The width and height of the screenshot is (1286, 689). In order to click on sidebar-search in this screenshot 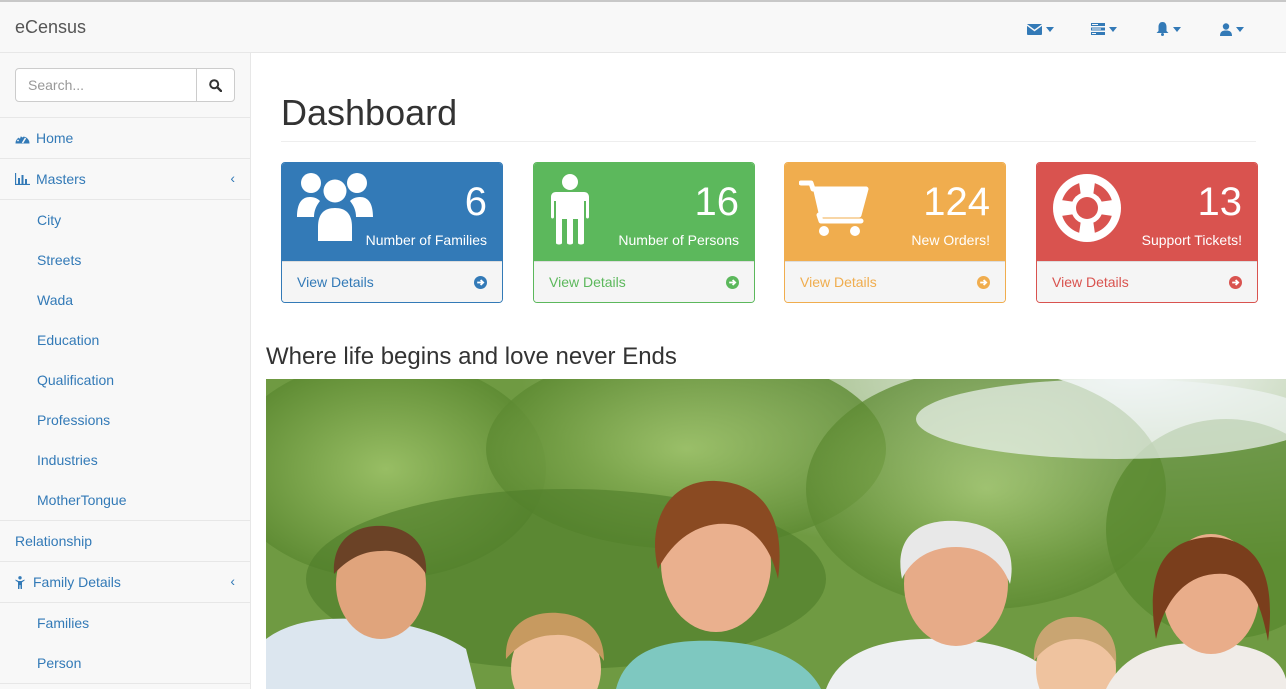, I will do `click(125, 85)`.